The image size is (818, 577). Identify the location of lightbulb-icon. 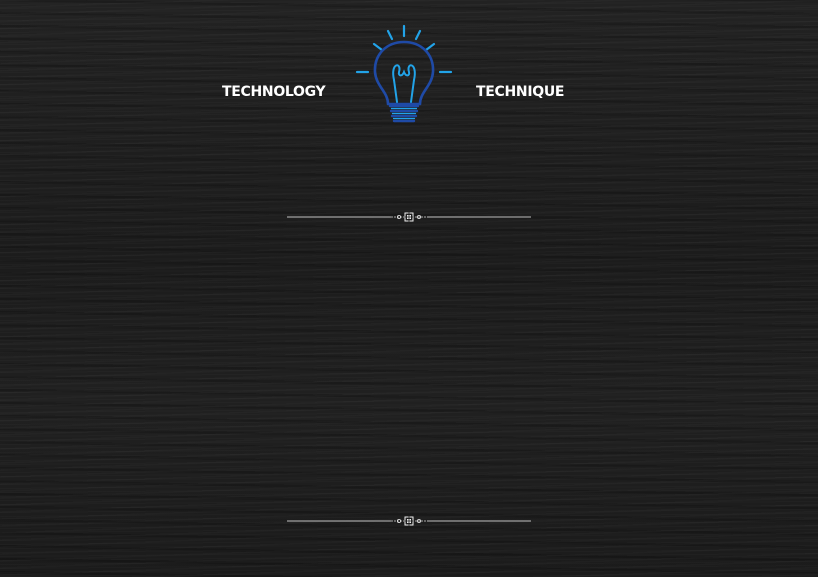
(404, 73).